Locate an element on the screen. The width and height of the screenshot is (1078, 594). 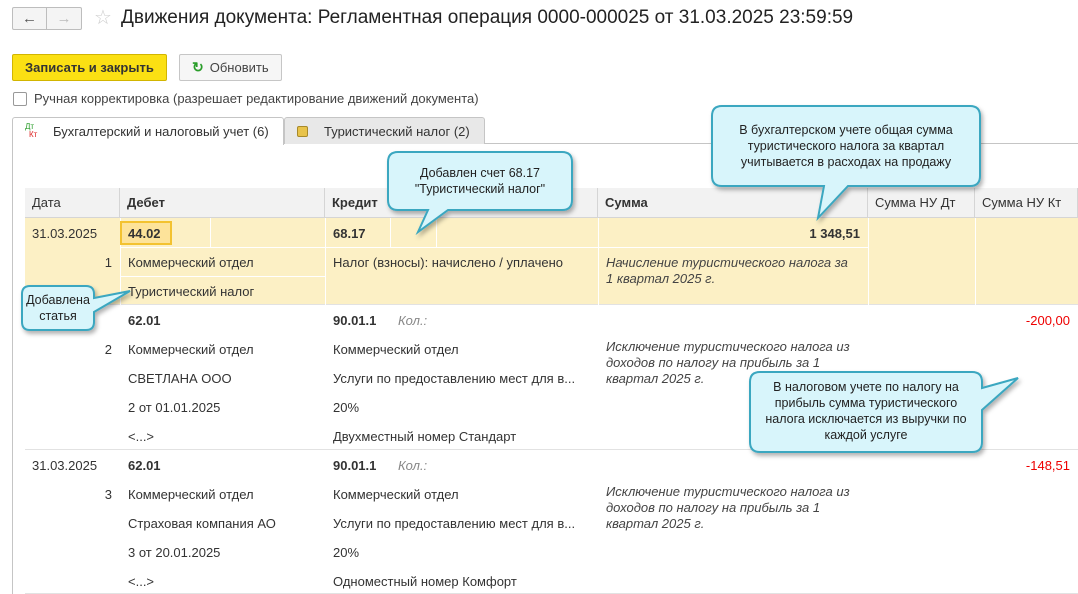
callout-account-added: Добавлен счет 68.17 "Туристический налог" is located at coordinates (480, 181).